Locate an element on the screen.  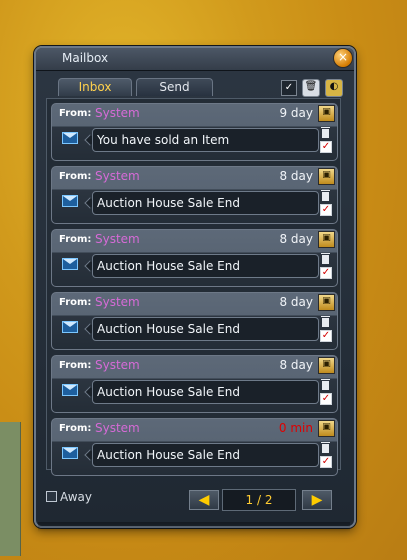
next-page-button: ▶ is located at coordinates (317, 500).